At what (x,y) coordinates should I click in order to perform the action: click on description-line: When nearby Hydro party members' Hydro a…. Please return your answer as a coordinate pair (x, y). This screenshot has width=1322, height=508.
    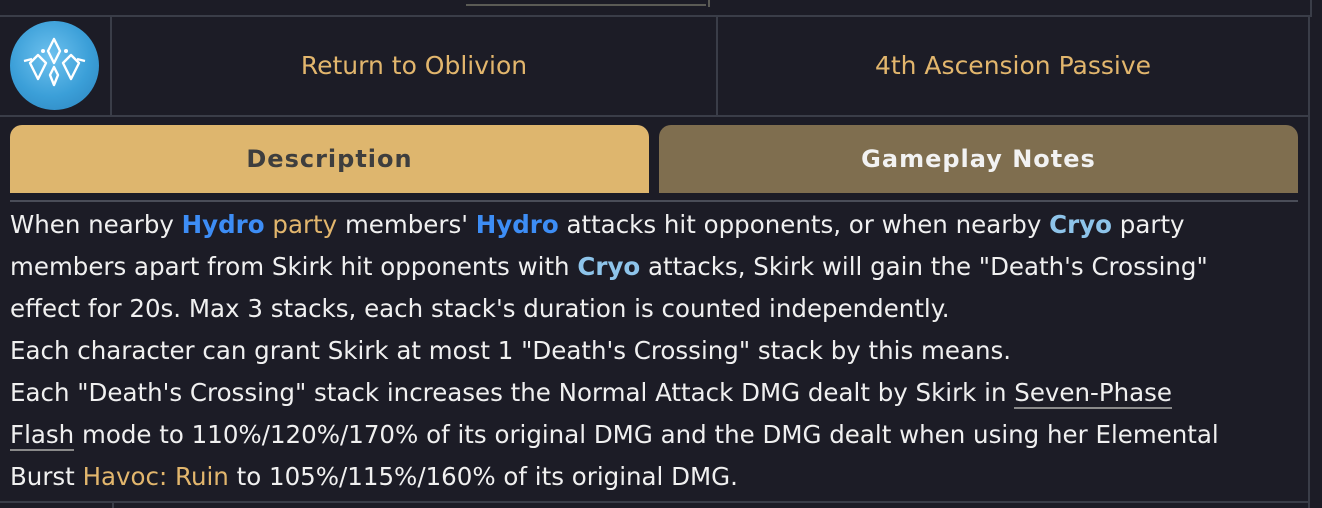
    Looking at the image, I should click on (655, 225).